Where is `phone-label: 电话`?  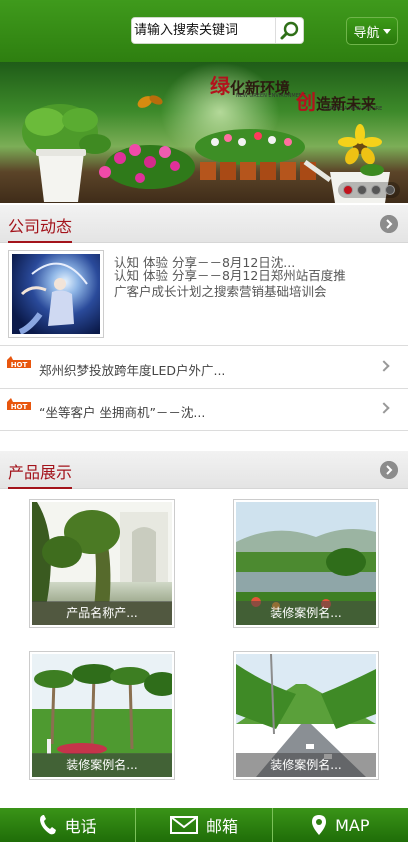
phone-label: 电话 is located at coordinates (80, 826).